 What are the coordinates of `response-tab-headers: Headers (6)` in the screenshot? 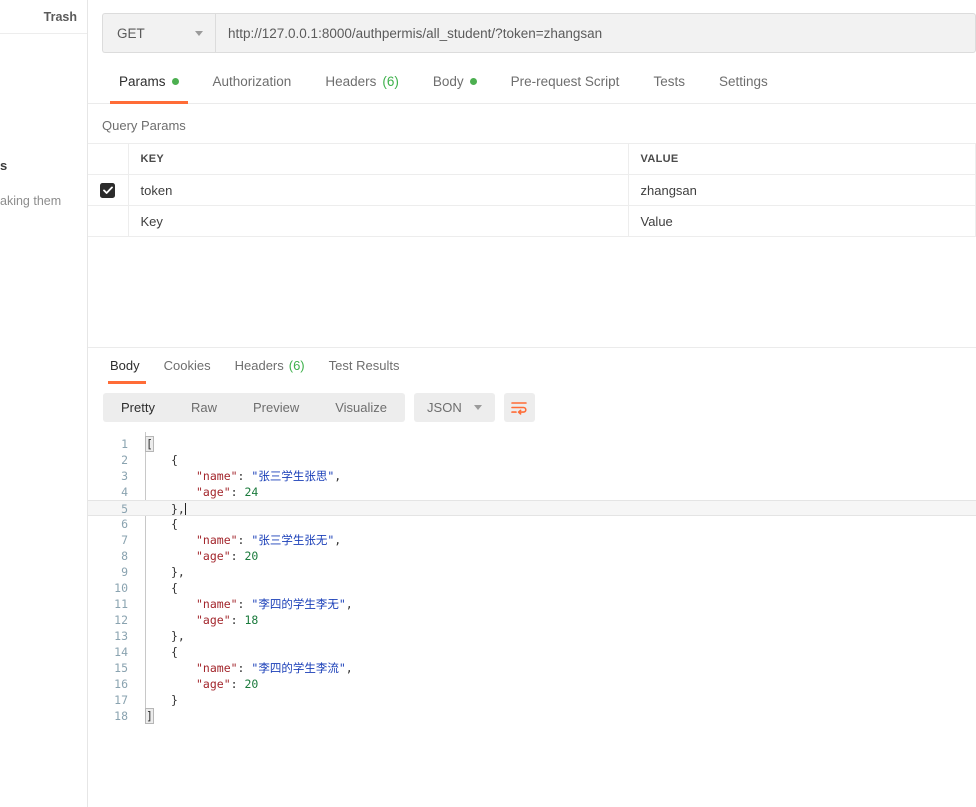 It's located at (270, 365).